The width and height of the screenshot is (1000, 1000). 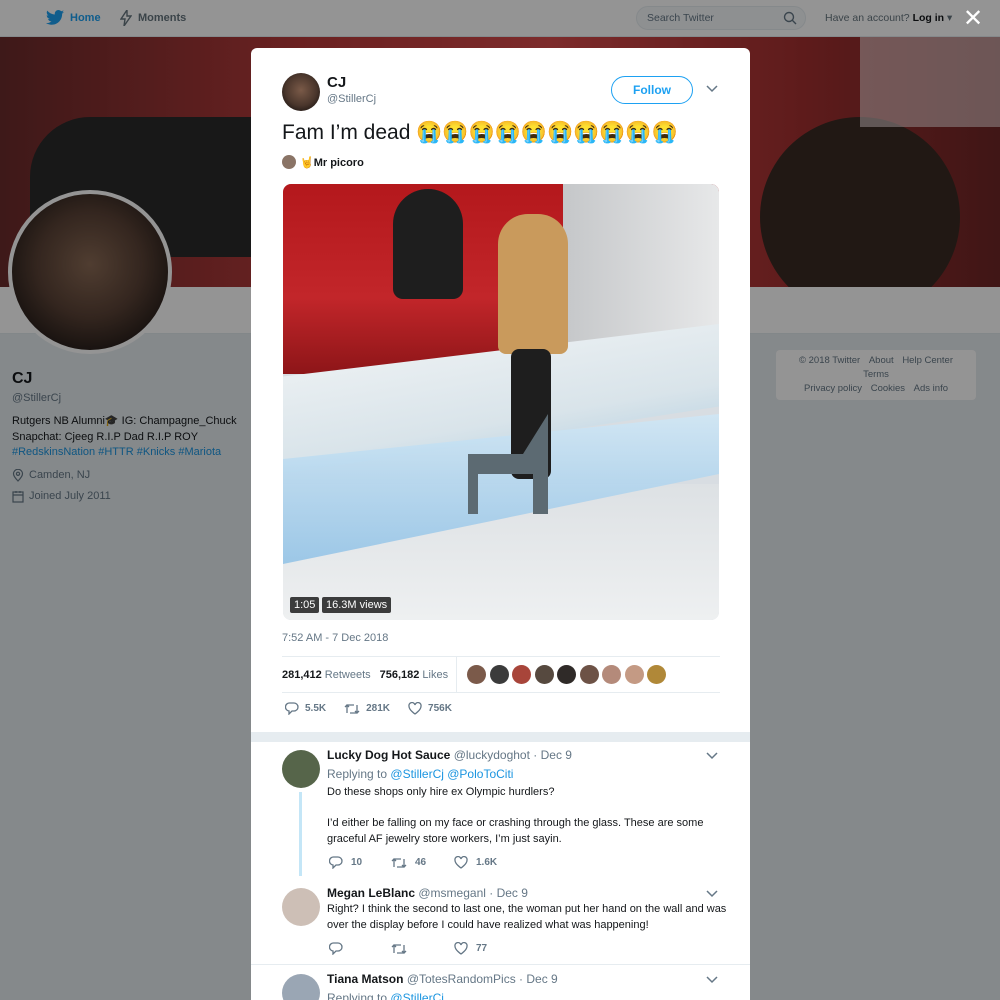 What do you see at coordinates (336, 82) in the screenshot?
I see `tweet-author-name: CJ` at bounding box center [336, 82].